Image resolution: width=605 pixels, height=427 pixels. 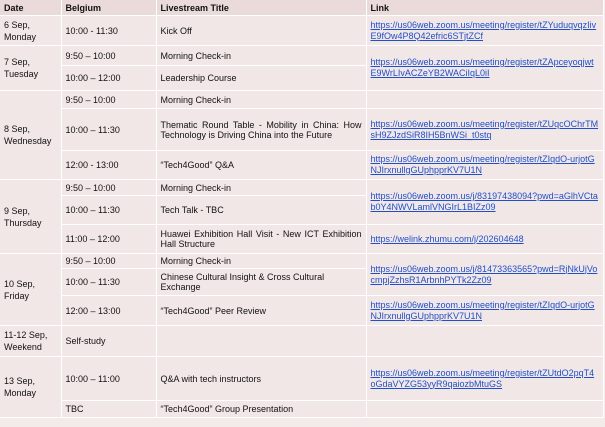 What do you see at coordinates (261, 78) in the screenshot?
I see `title-cell: Leadership Course` at bounding box center [261, 78].